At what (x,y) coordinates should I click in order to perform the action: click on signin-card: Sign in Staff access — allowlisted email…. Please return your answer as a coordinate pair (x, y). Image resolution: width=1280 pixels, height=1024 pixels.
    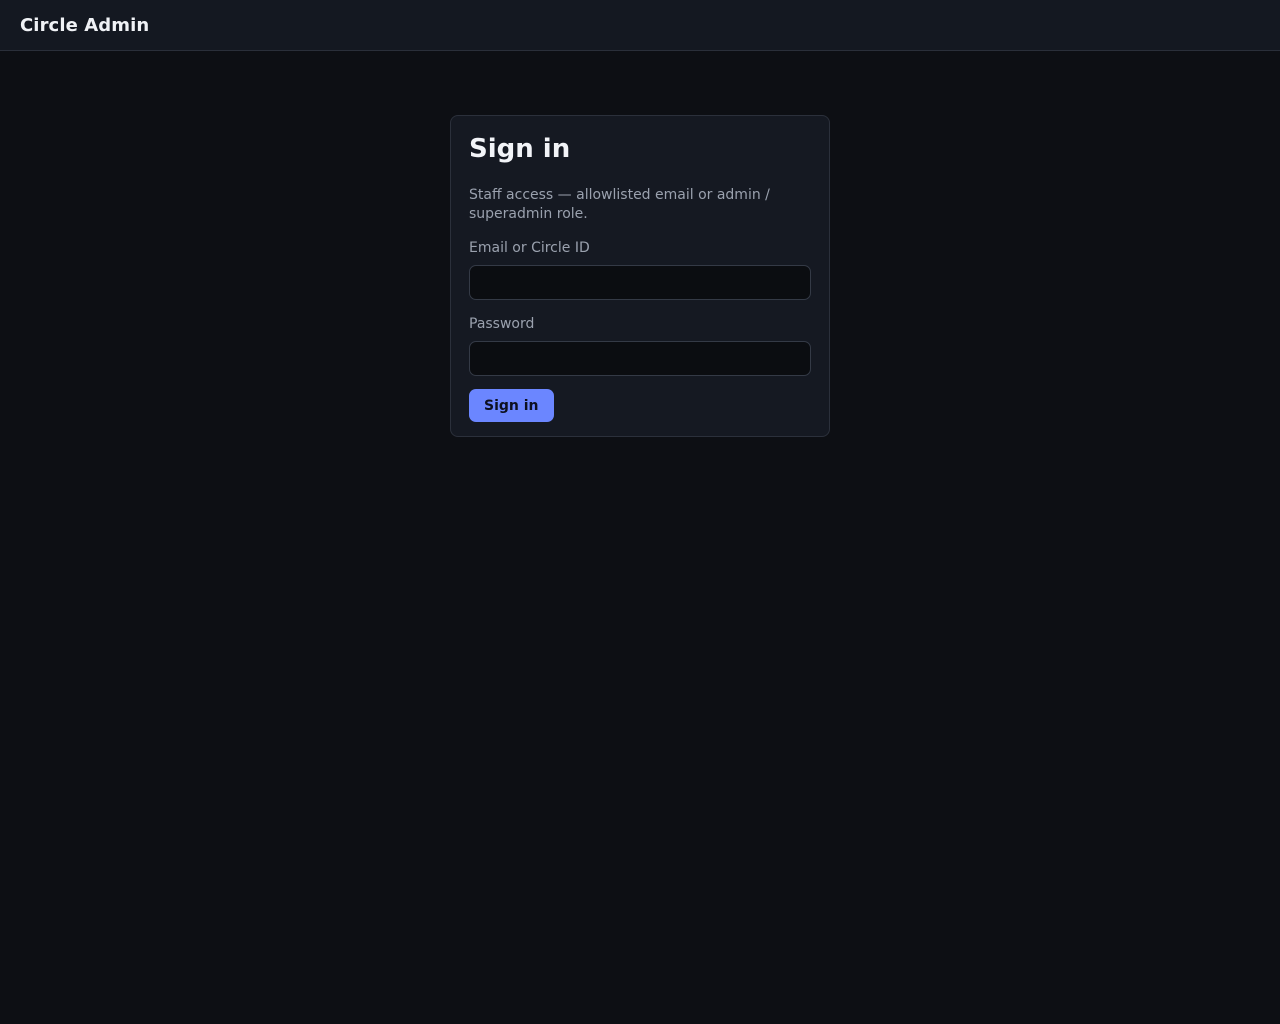
    Looking at the image, I should click on (640, 276).